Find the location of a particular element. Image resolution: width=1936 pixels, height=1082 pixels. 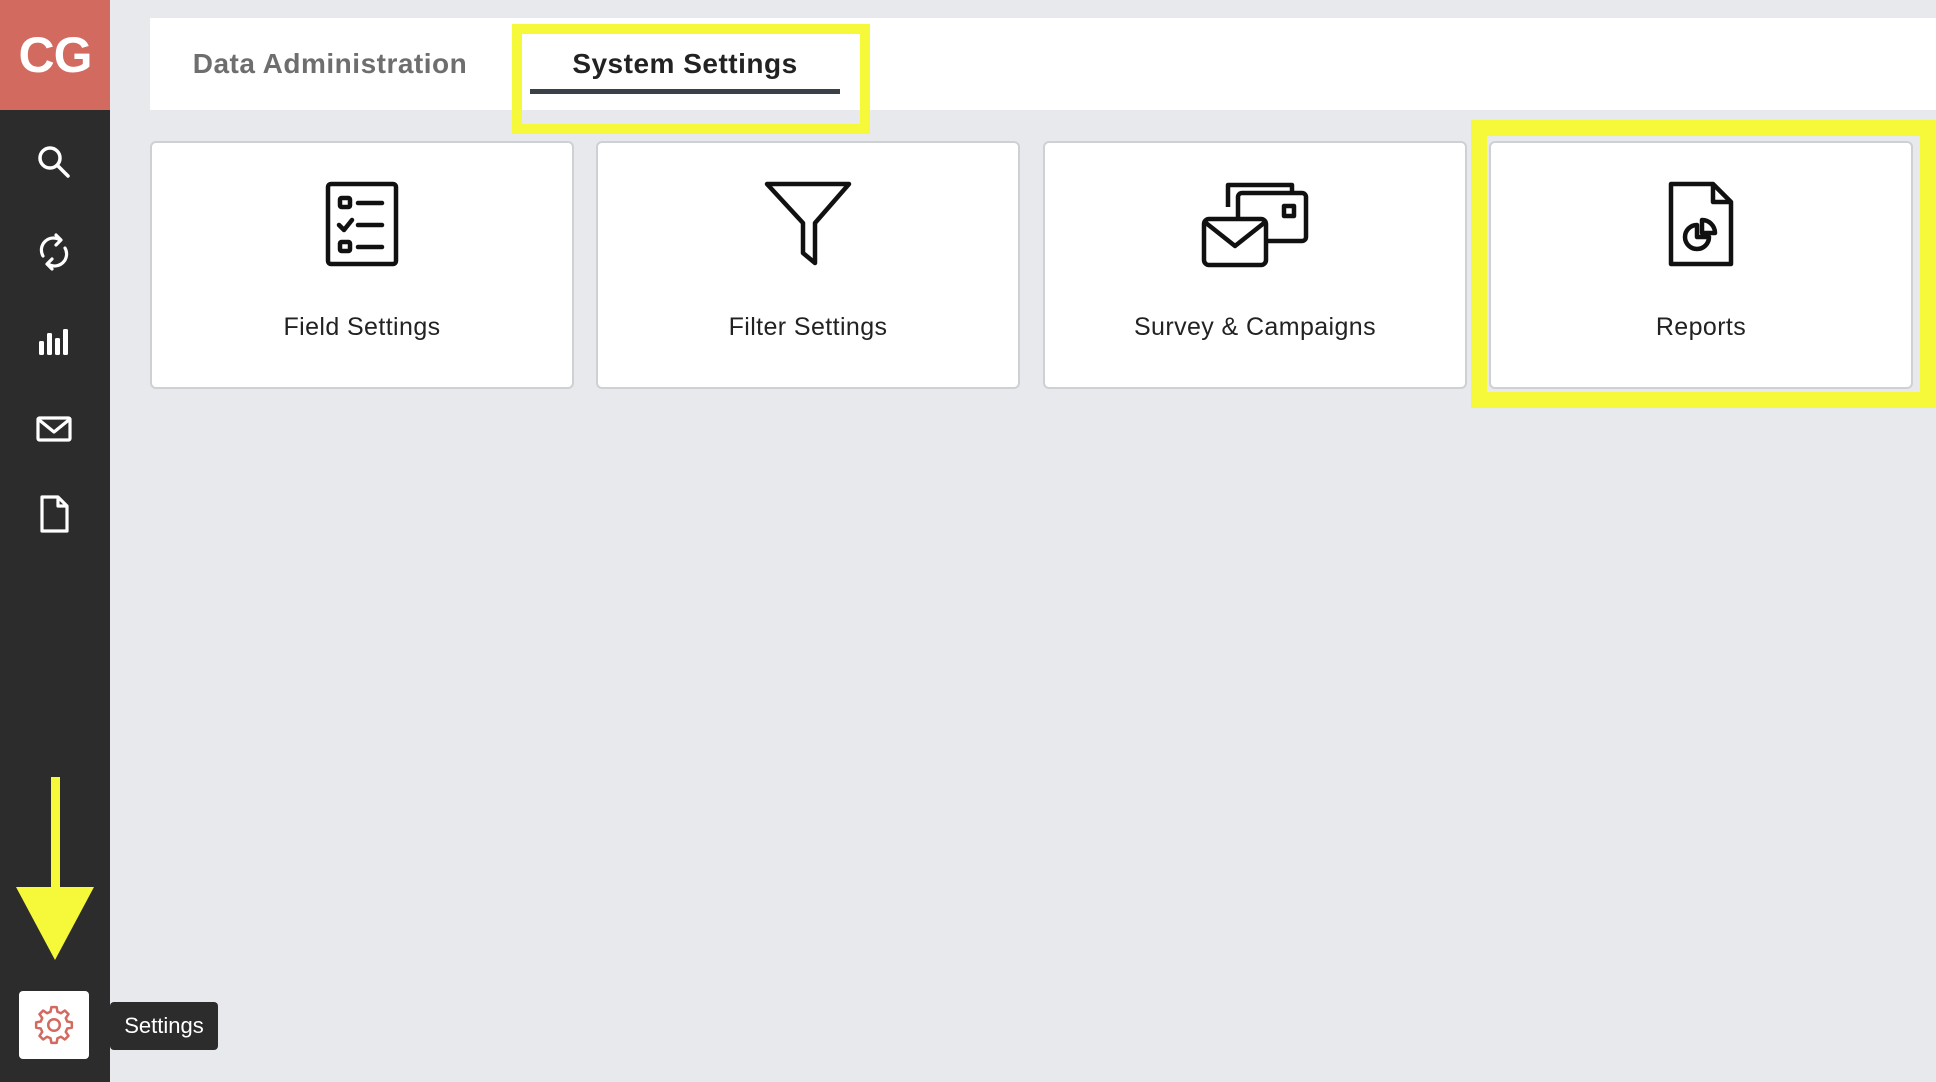

annotation-arrow is located at coordinates (55, 868).